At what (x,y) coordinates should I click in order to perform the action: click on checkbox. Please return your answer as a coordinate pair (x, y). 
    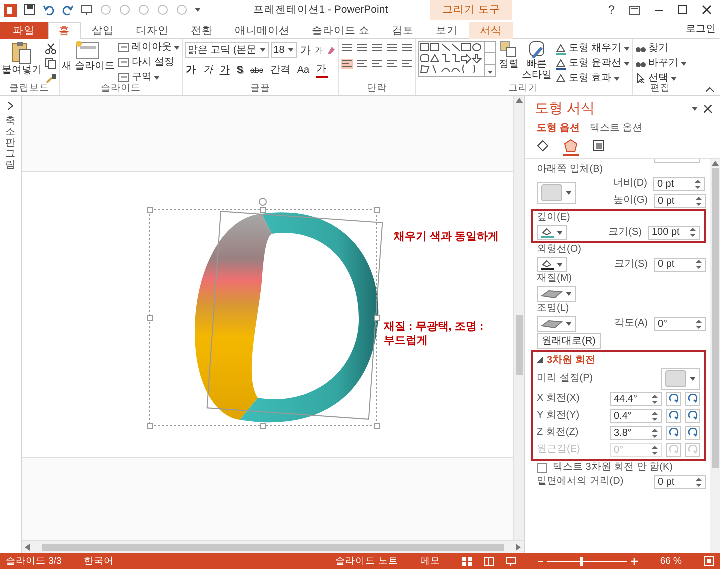
    Looking at the image, I should click on (542, 468).